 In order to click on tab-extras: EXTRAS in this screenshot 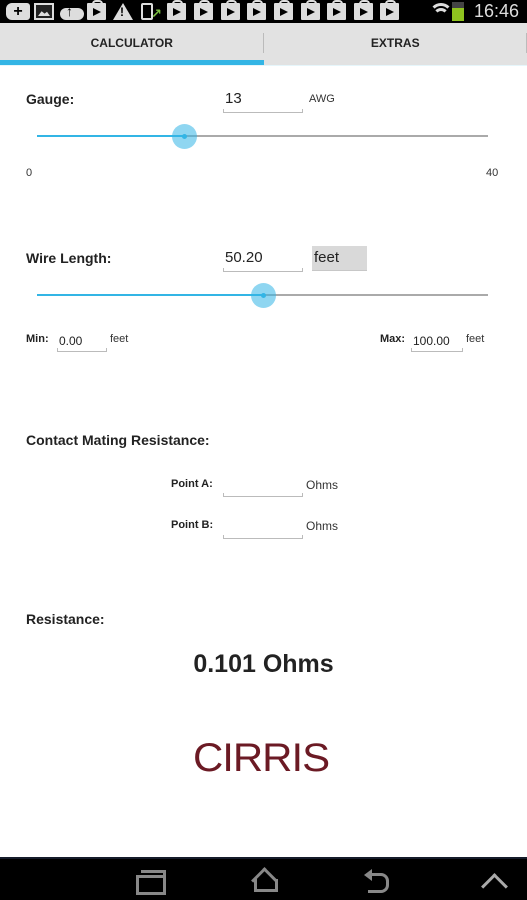, I will do `click(395, 44)`.